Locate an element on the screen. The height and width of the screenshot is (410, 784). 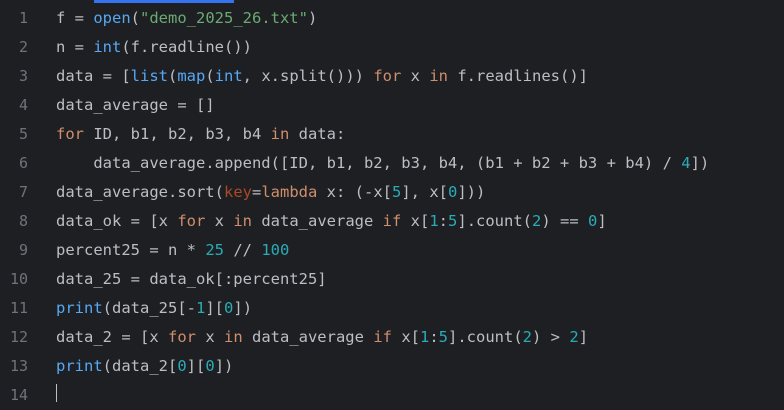
code-token-builtin: map is located at coordinates (191, 76).